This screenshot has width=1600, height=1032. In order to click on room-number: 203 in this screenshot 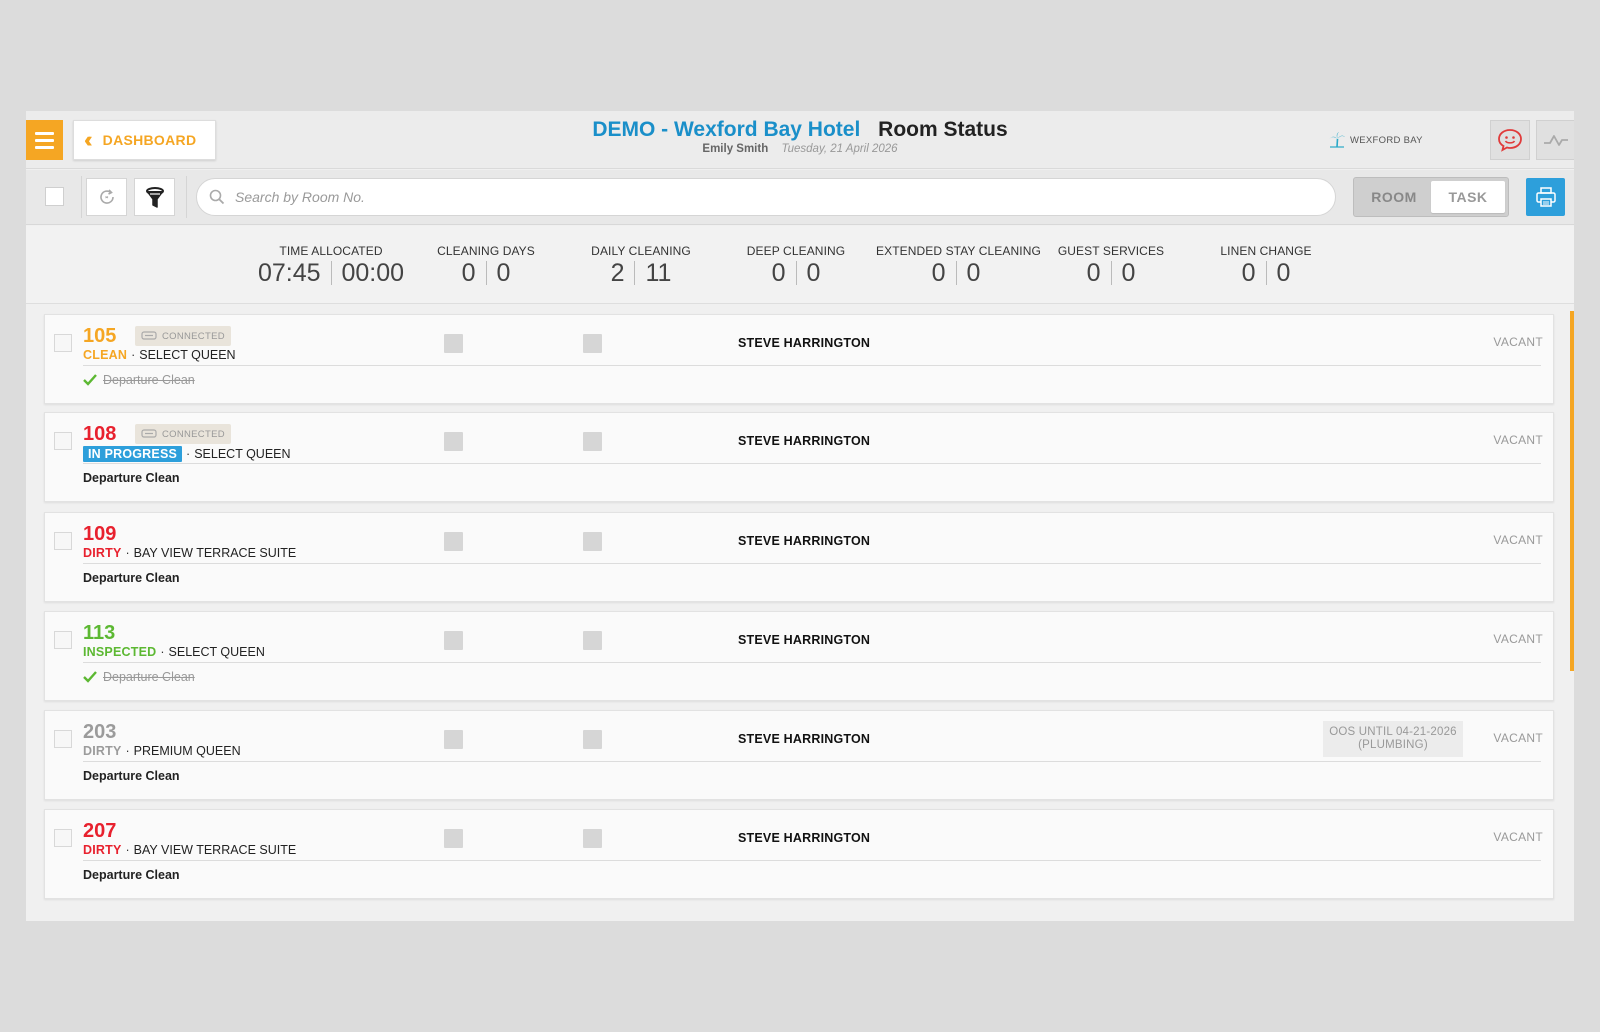, I will do `click(100, 732)`.